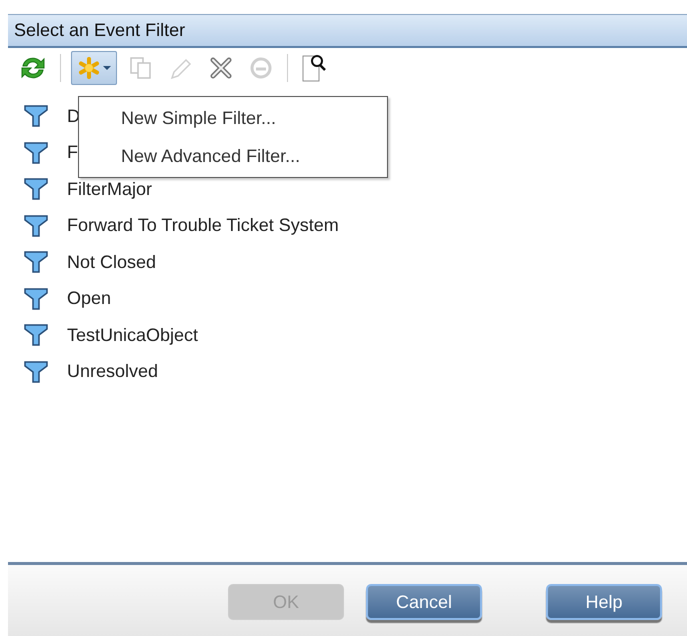  I want to click on filter-name: Not Closed, so click(111, 262).